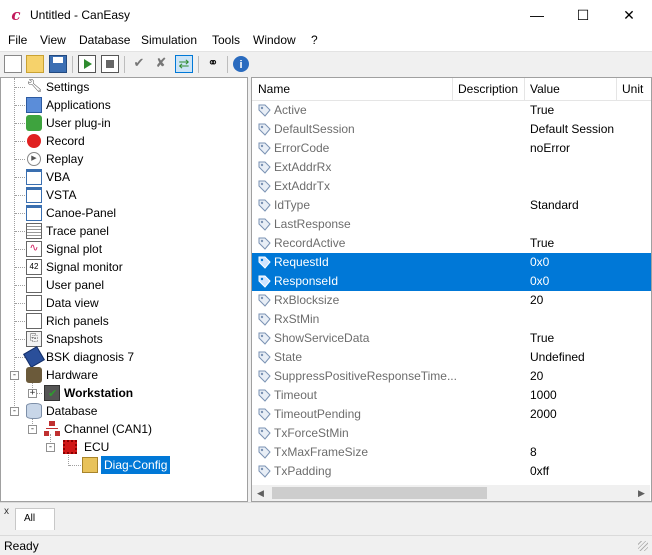 This screenshot has width=652, height=555. I want to click on tree-item-vba: VBA, so click(124, 177).